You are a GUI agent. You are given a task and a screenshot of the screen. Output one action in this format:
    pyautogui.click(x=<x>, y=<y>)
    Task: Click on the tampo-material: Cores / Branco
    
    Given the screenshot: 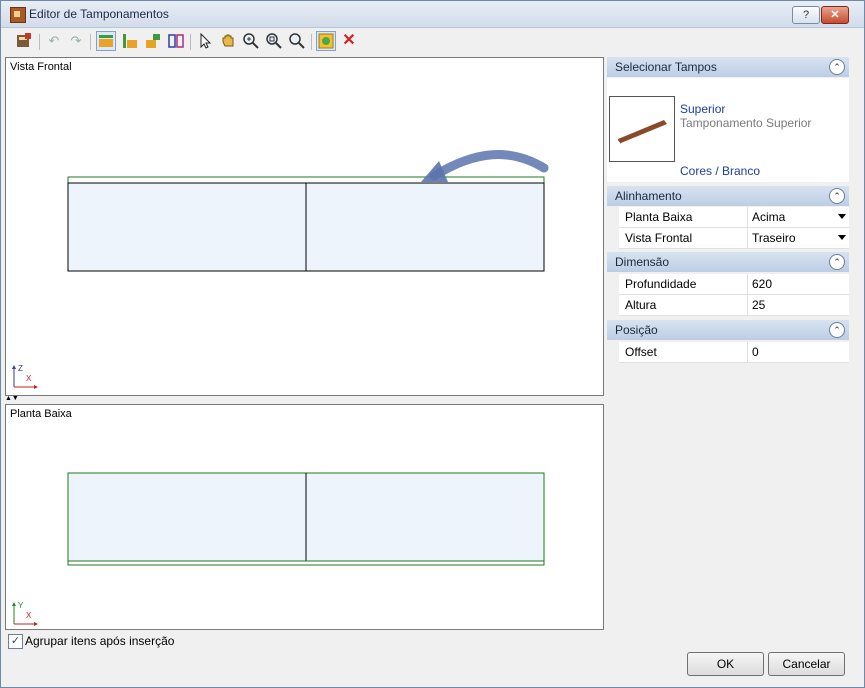 What is the action you would take?
    pyautogui.click(x=720, y=171)
    